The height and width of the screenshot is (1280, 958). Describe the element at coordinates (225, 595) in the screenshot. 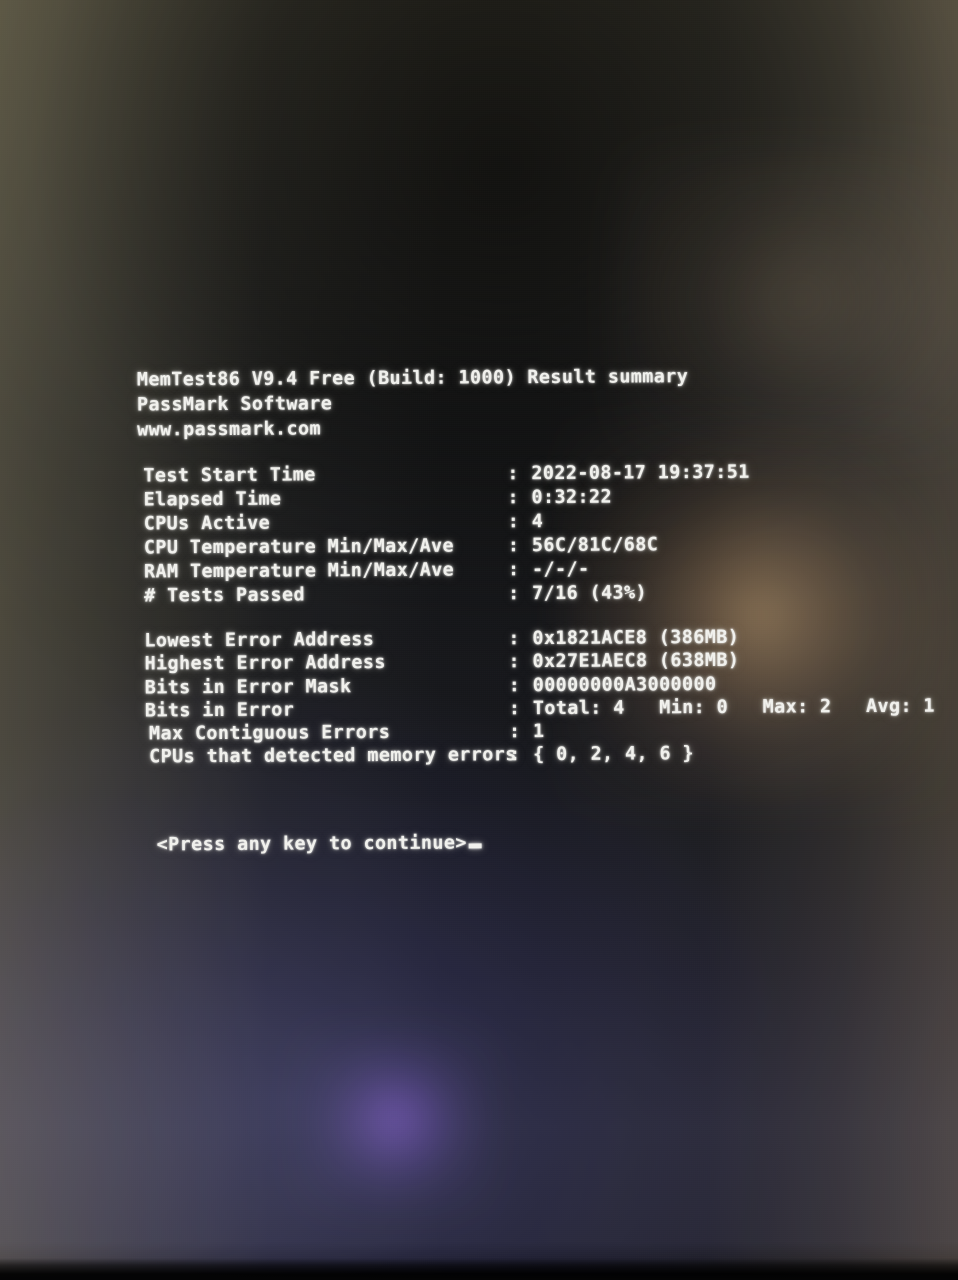

I see `label-tests-passed: # Tests Passed` at that location.